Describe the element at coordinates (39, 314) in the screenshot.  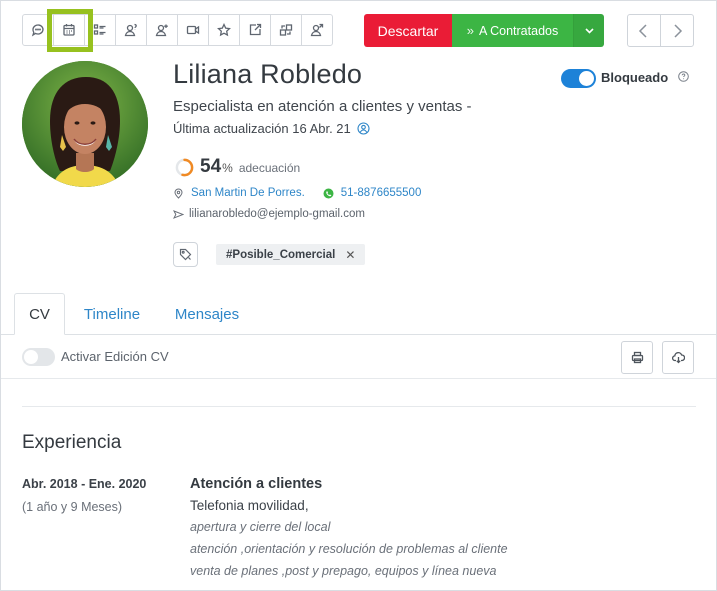
I see `tab-cv: CV` at that location.